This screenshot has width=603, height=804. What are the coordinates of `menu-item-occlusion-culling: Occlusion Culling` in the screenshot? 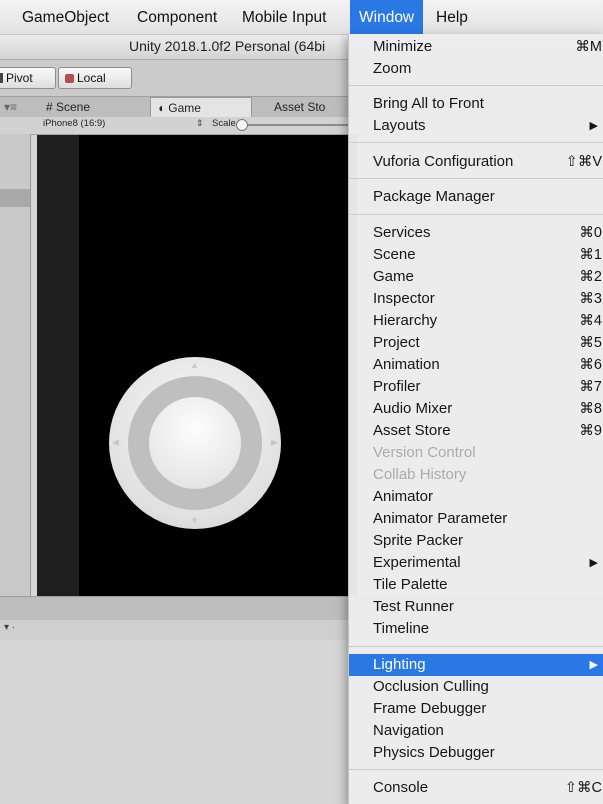 It's located at (476, 687).